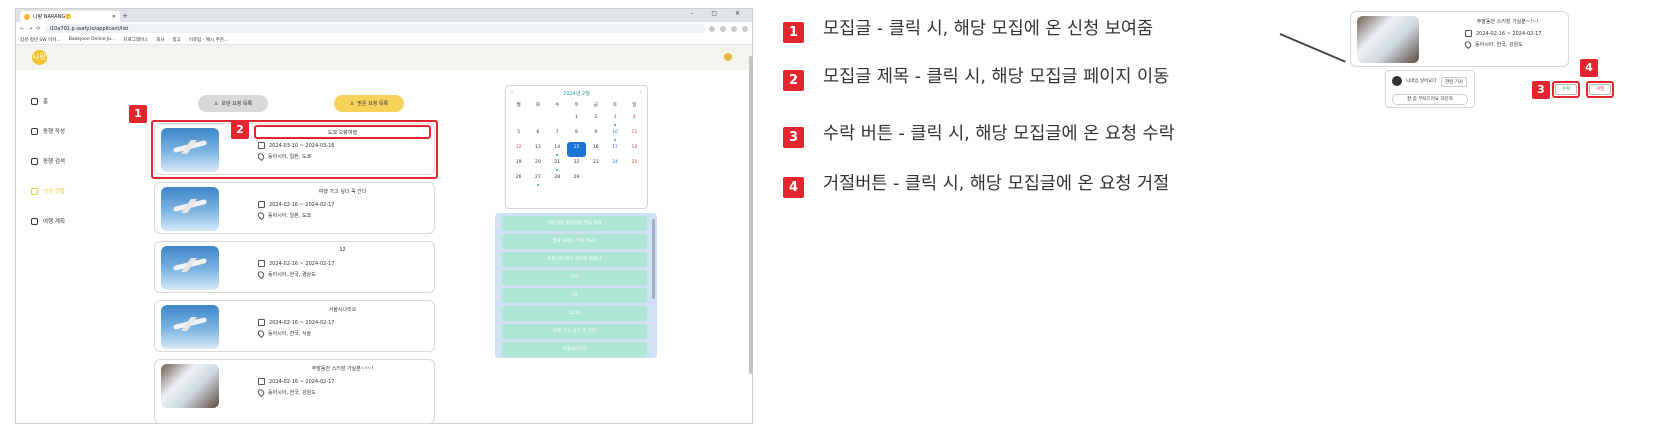 The image size is (1667, 432). What do you see at coordinates (576, 164) in the screenshot?
I see `calendar-day: 22` at bounding box center [576, 164].